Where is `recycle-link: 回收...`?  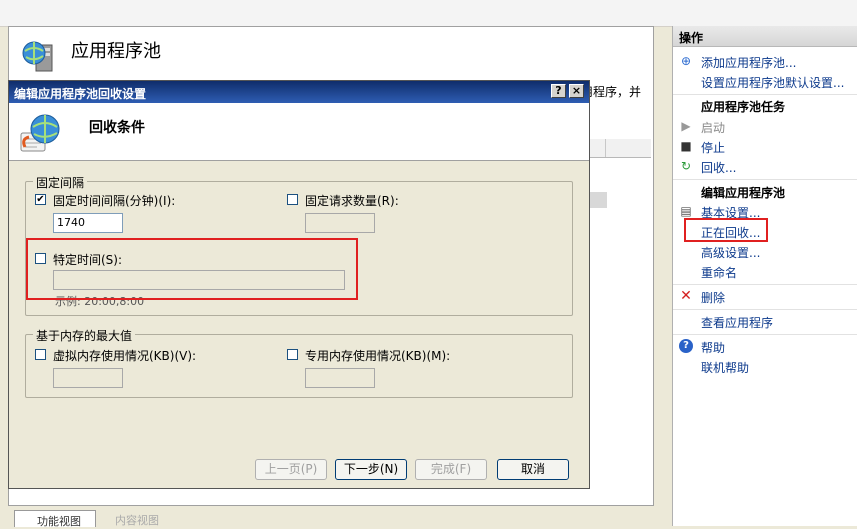 recycle-link: 回收... is located at coordinates (718, 167).